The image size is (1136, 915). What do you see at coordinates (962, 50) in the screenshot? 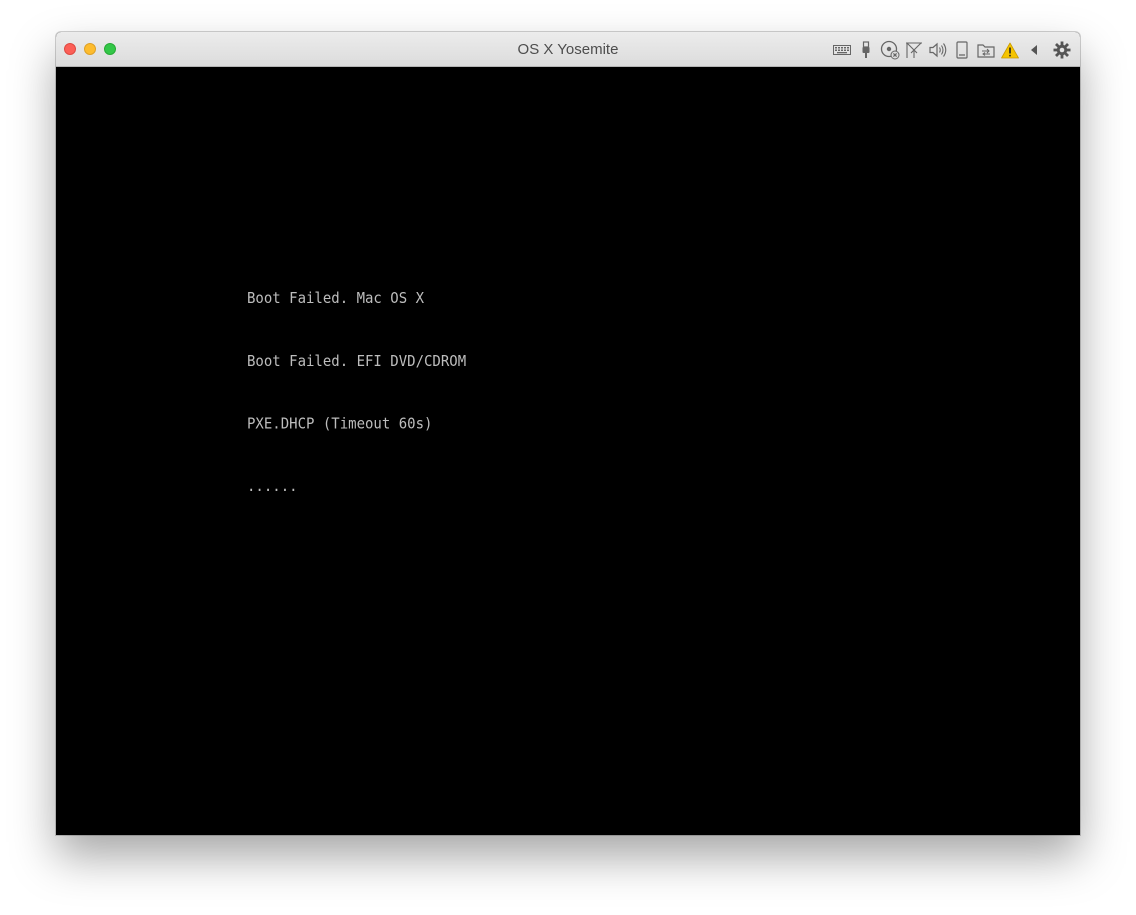
I see `hard-disk-icon` at bounding box center [962, 50].